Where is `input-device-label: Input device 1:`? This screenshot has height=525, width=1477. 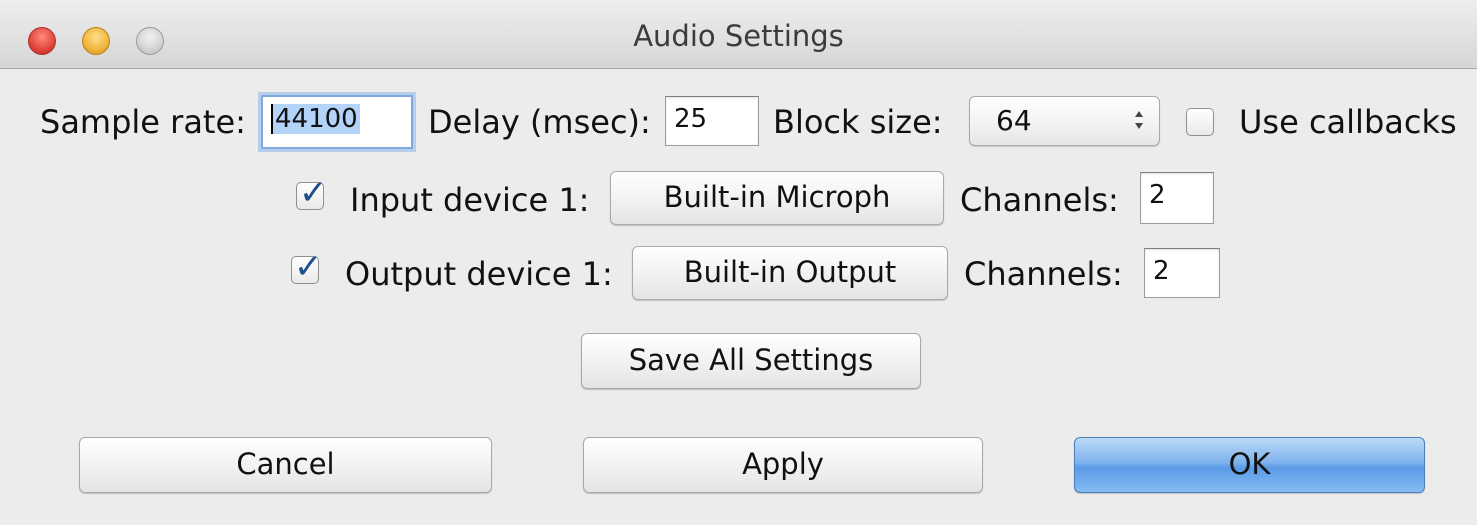
input-device-label: Input device 1: is located at coordinates (470, 200).